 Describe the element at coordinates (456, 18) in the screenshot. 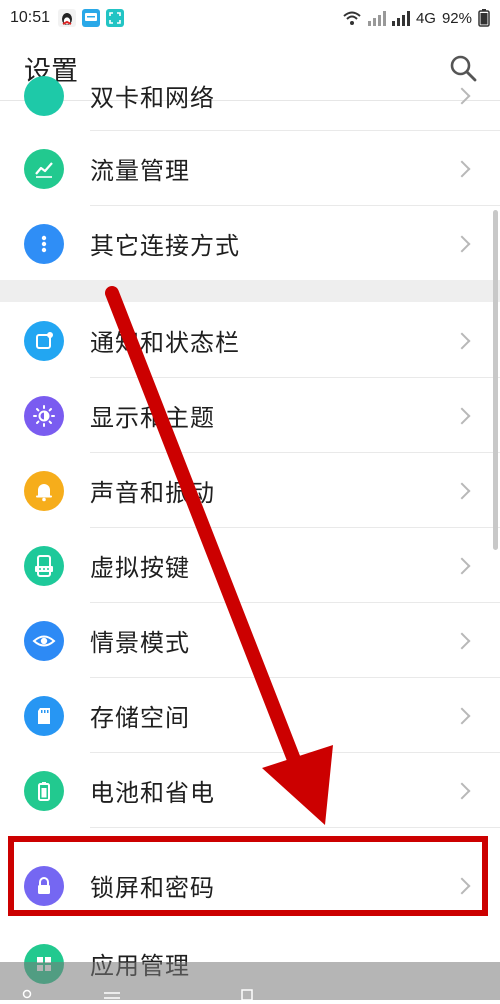

I see `battery-level: 92%` at that location.